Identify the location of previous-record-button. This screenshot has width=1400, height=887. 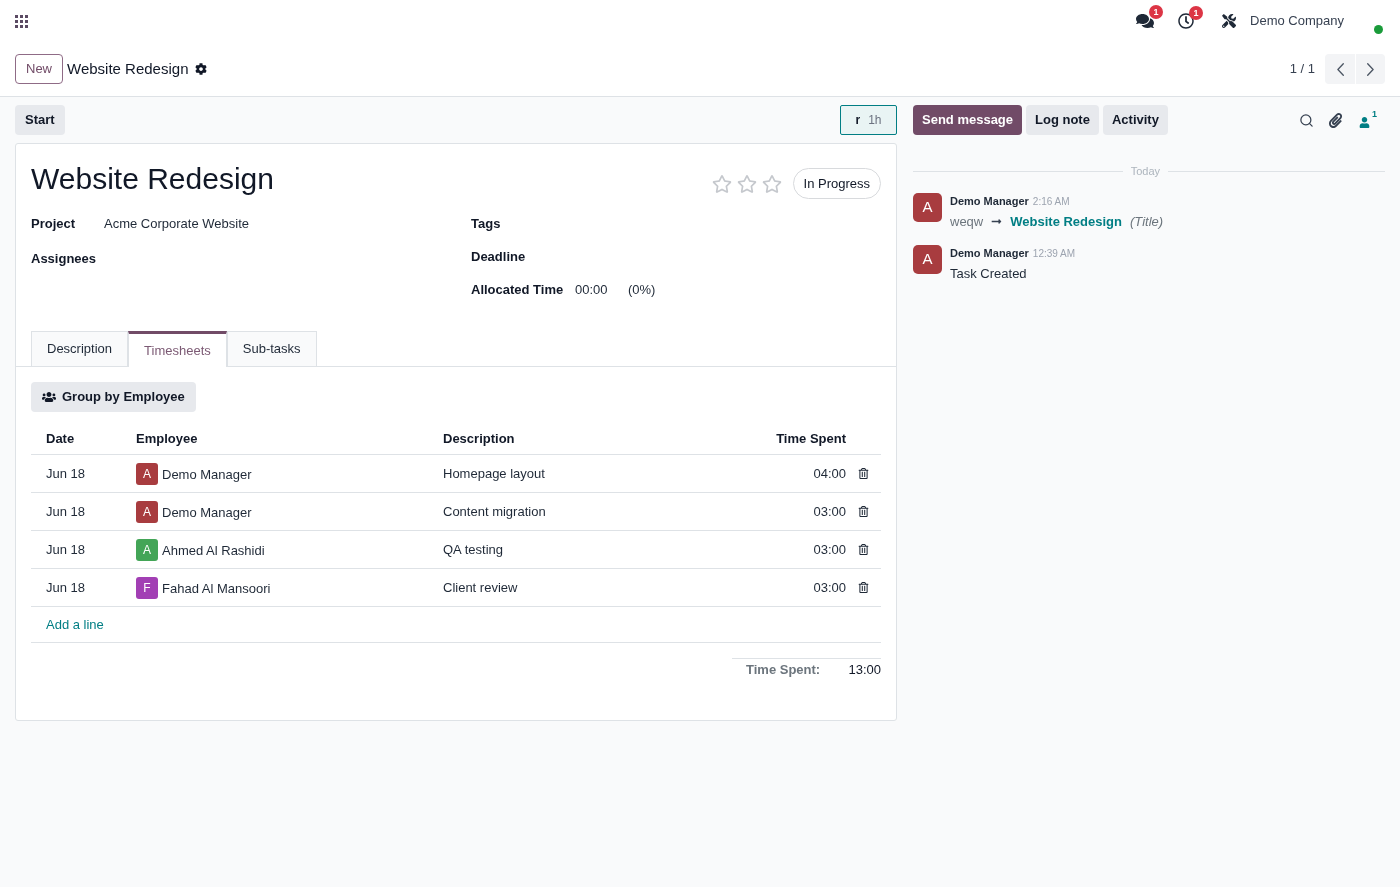
(1340, 69).